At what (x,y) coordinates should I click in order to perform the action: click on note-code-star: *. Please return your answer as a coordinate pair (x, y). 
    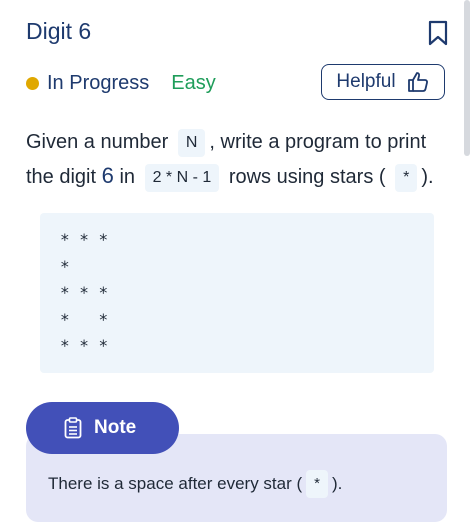
    Looking at the image, I should click on (317, 484).